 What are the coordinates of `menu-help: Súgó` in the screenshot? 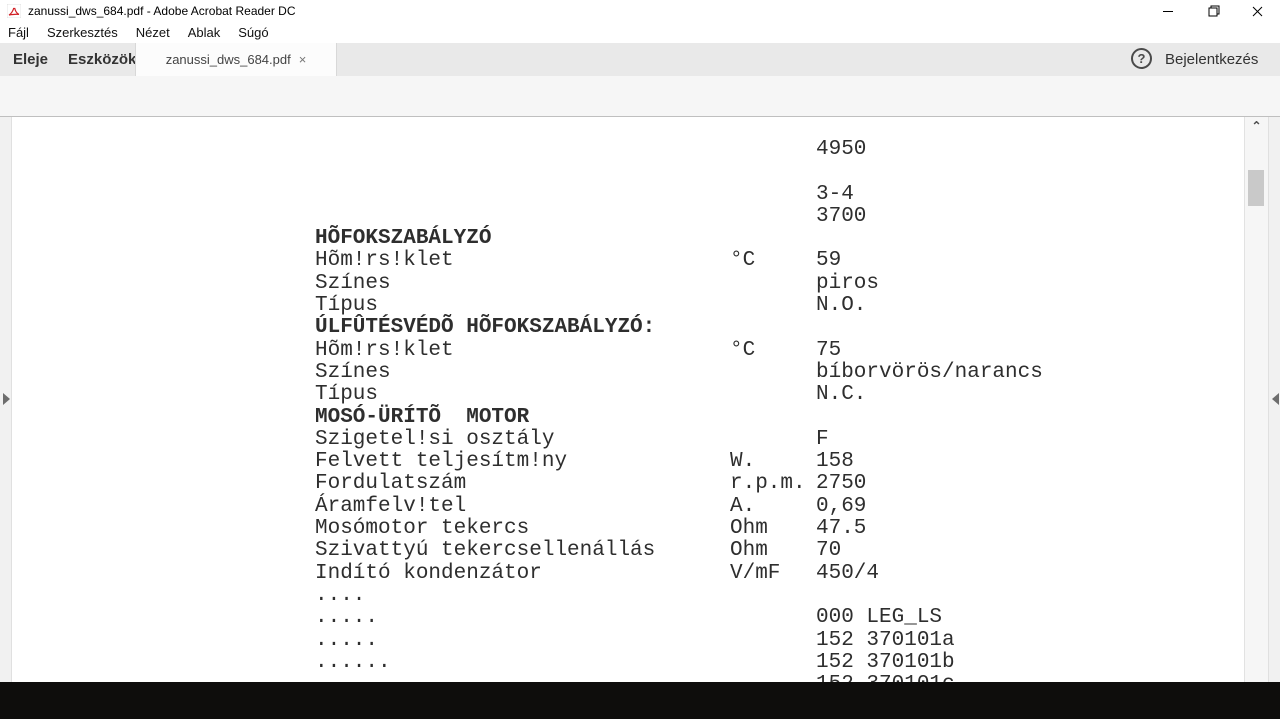 It's located at (253, 33).